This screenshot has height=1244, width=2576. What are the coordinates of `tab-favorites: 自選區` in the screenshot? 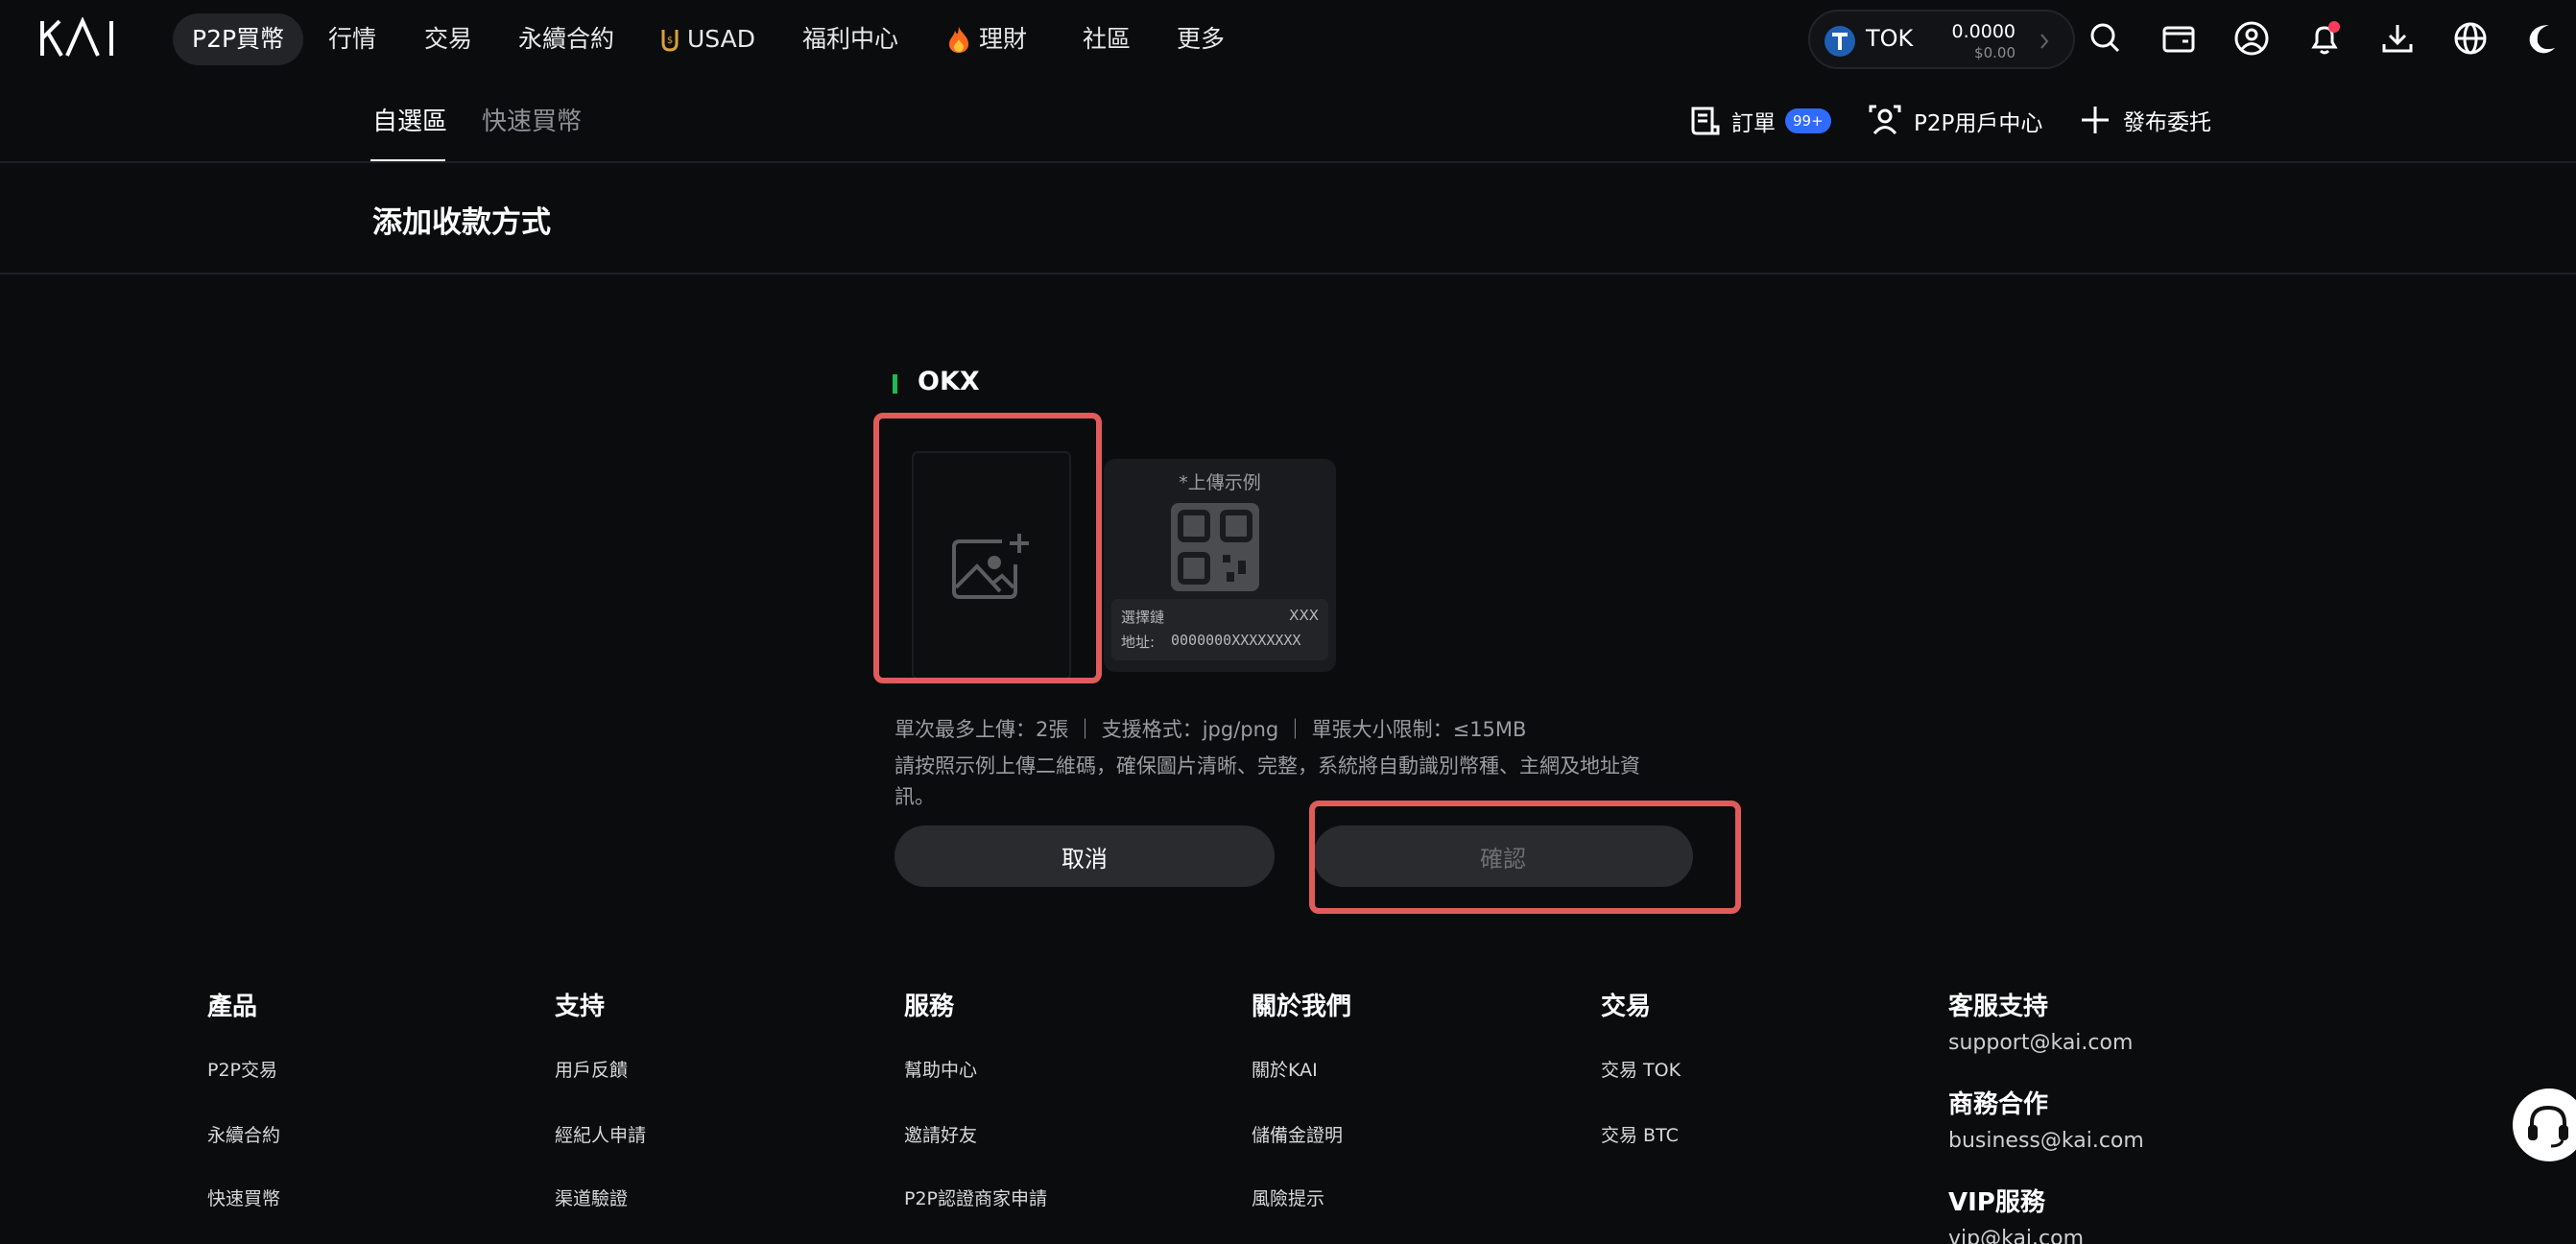 It's located at (409, 120).